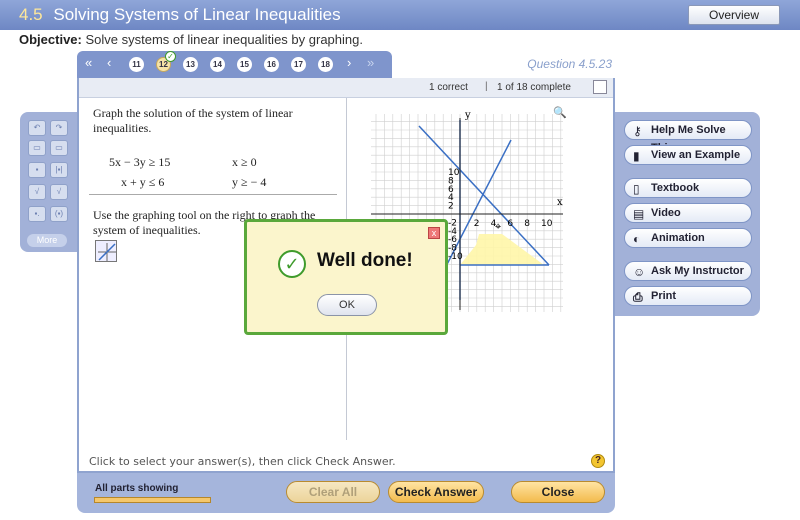 This screenshot has width=800, height=520. I want to click on question-number-15: 15, so click(244, 64).